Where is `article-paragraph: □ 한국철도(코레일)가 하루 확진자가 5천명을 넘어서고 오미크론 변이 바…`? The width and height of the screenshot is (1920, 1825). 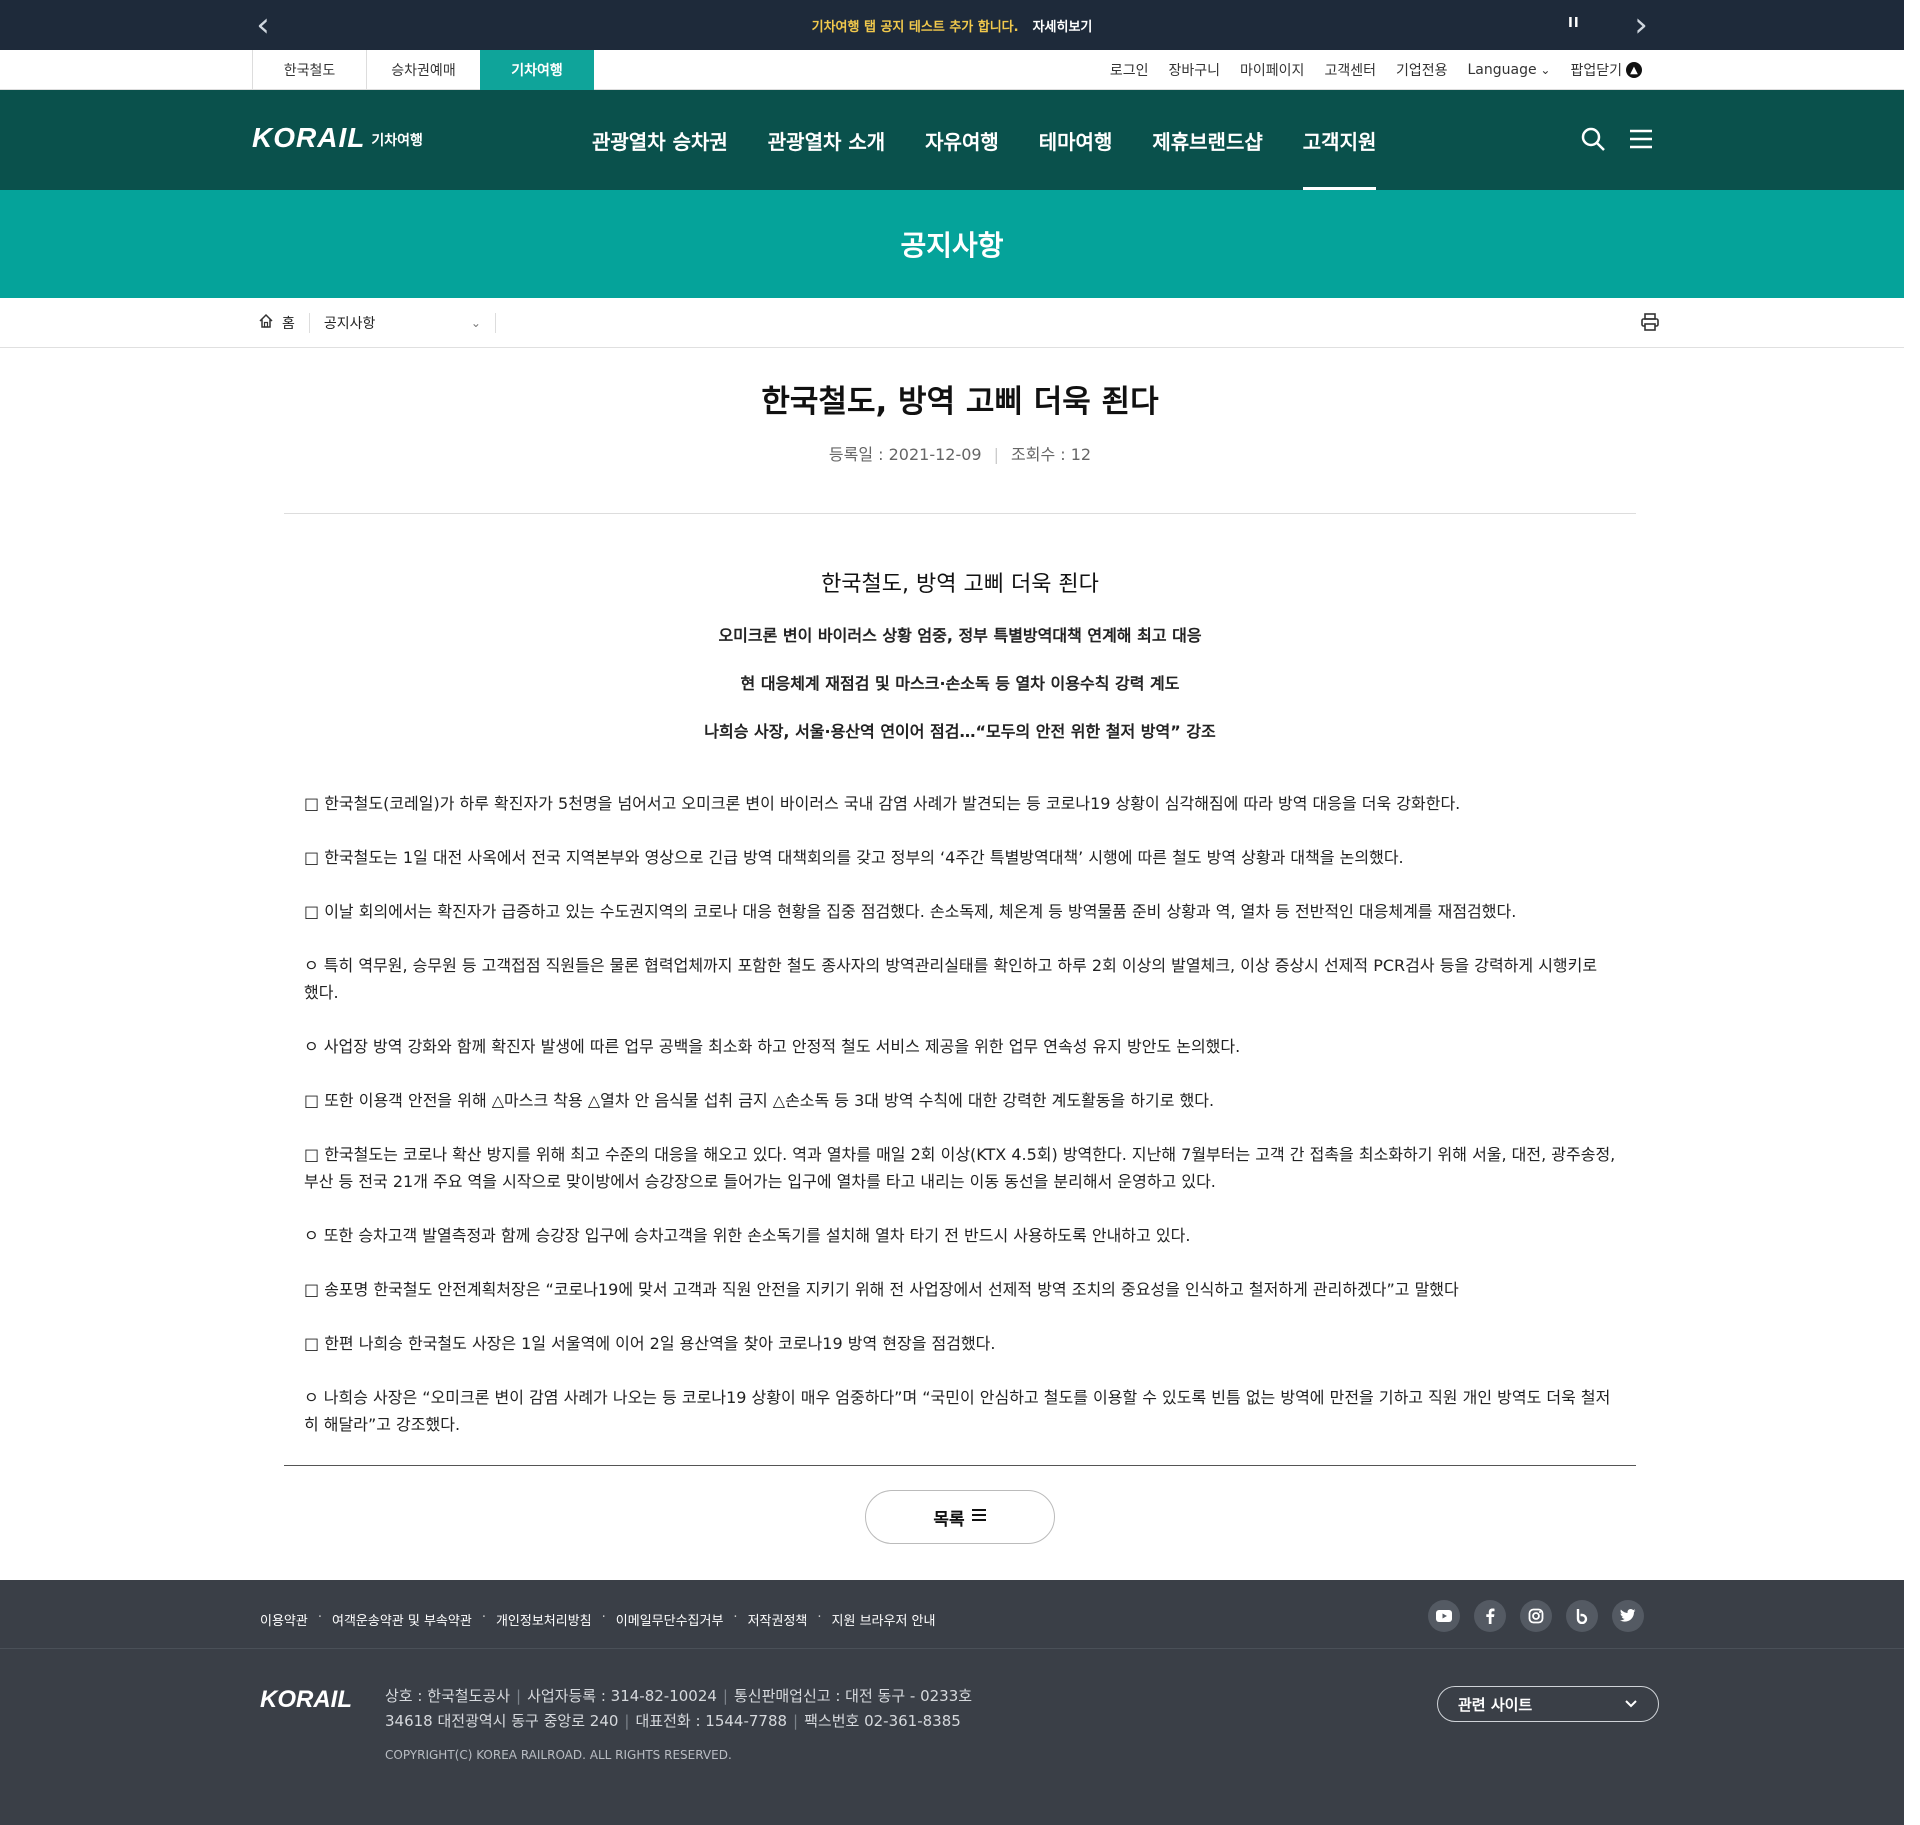 article-paragraph: □ 한국철도(코레일)가 하루 확진자가 5천명을 넘어서고 오미크론 변이 바… is located at coordinates (882, 803).